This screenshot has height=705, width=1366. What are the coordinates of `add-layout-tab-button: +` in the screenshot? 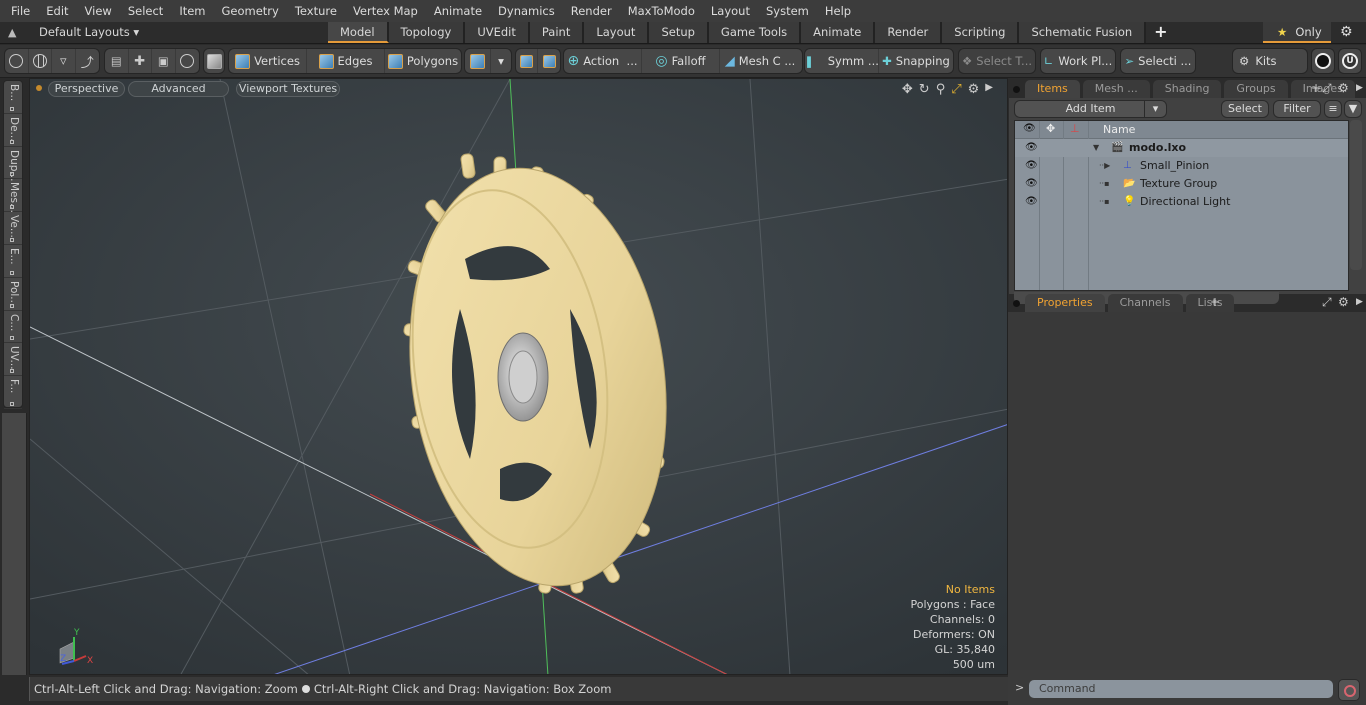 It's located at (1160, 32).